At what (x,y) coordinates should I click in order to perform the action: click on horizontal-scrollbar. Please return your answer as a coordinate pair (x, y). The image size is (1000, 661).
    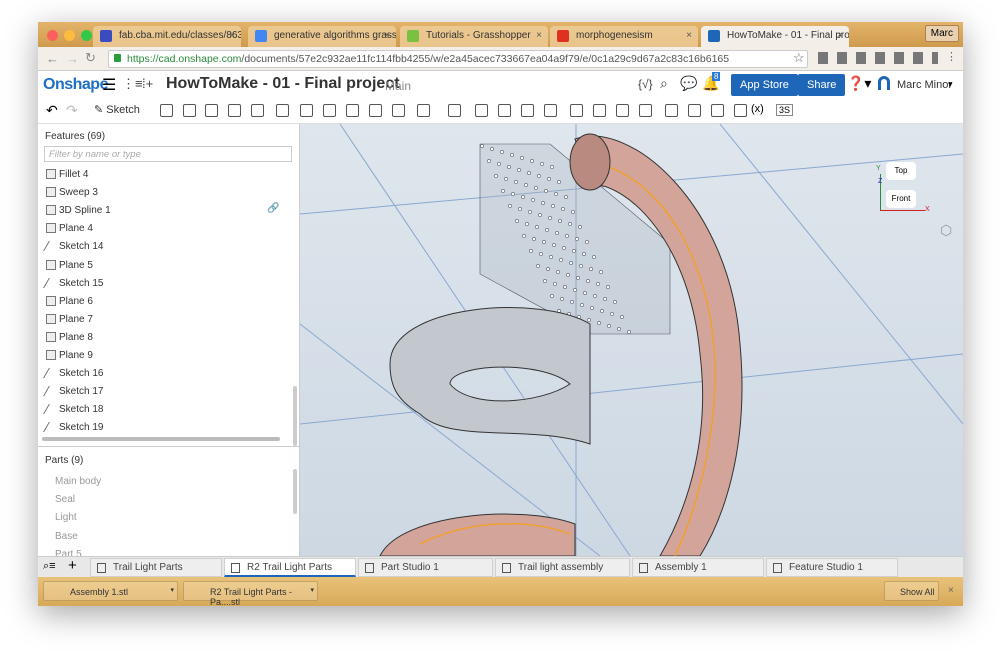
    Looking at the image, I should click on (161, 439).